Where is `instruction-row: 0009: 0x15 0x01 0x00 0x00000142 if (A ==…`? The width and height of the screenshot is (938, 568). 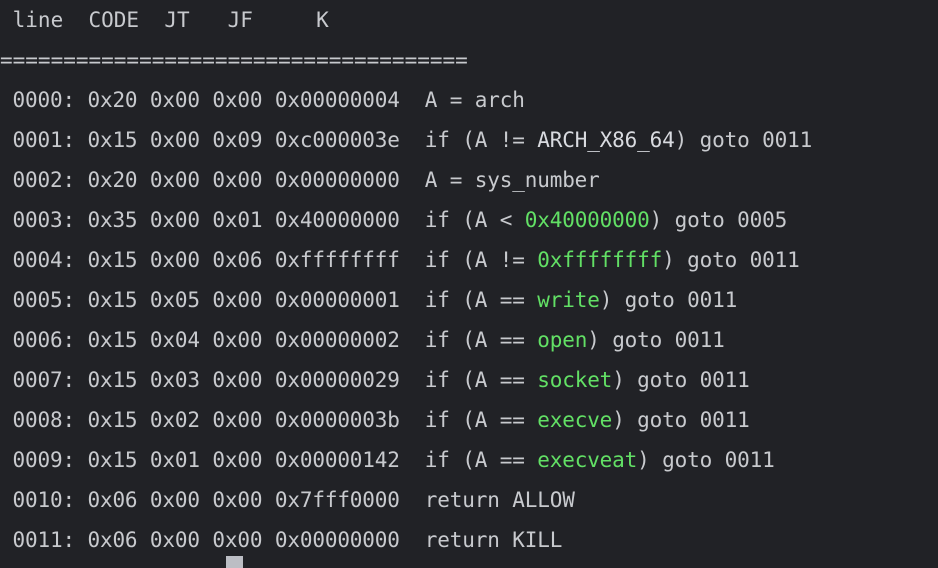
instruction-row: 0009: 0x15 0x01 0x00 0x00000142 if (A ==… is located at coordinates (469, 460).